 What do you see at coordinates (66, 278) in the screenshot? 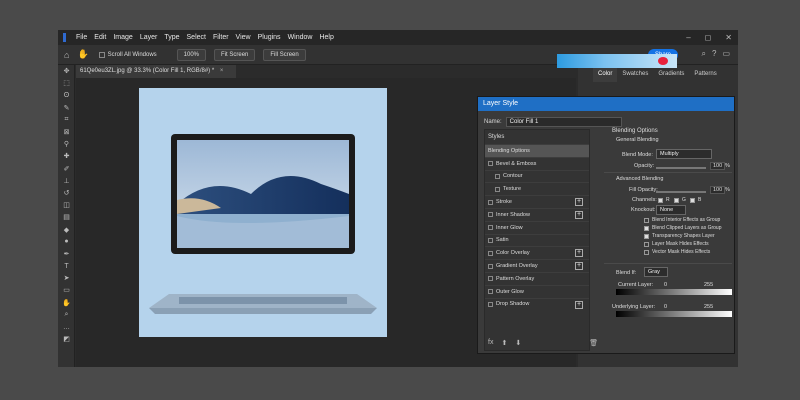
I see `path-select-tool-icon: ➤` at bounding box center [66, 278].